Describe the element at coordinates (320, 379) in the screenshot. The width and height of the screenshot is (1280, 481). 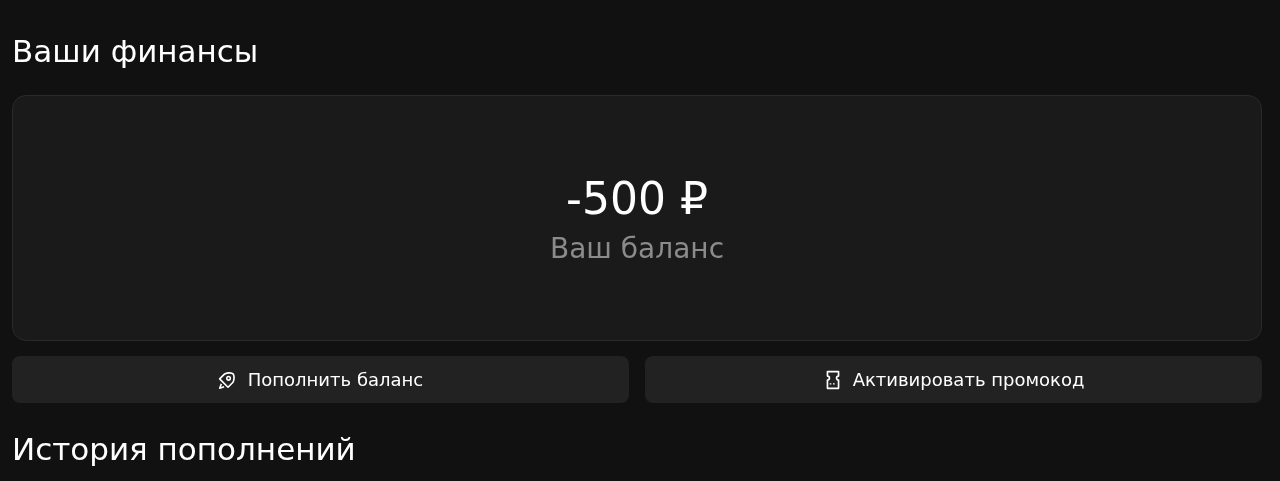
I see `action-button: Пополнить баланс` at that location.